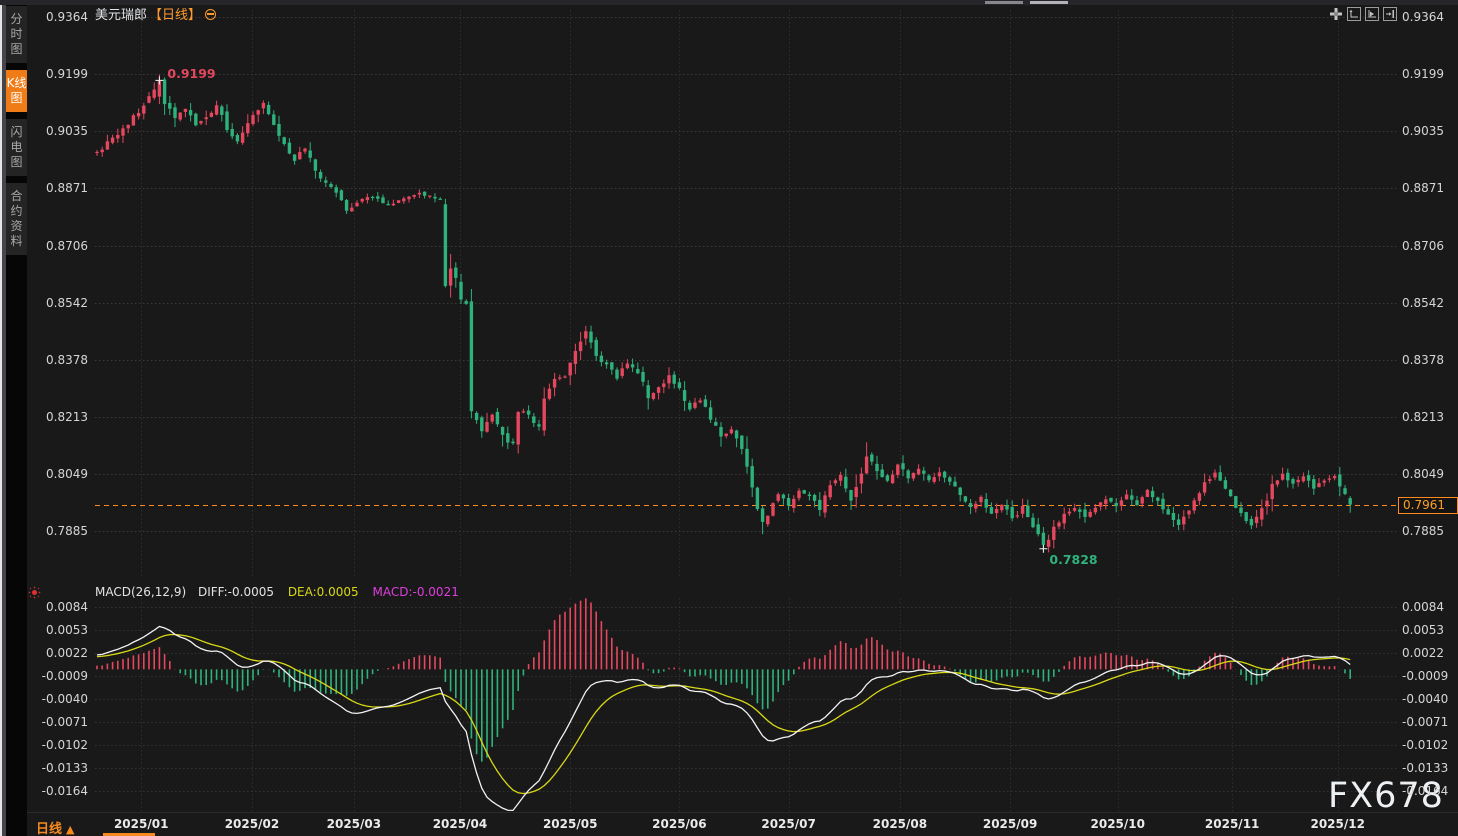 The height and width of the screenshot is (836, 1458). I want to click on last-price-tag: 0.7961, so click(1428, 505).